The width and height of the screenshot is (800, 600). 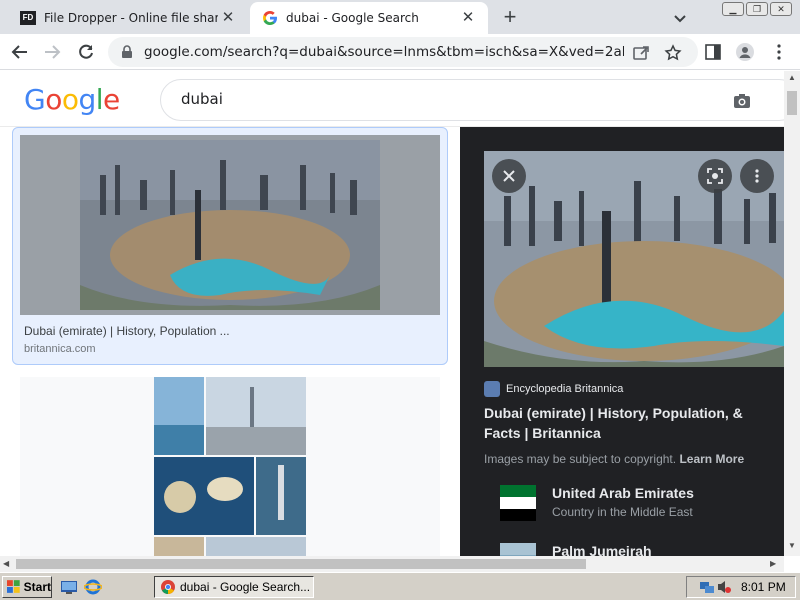 I want to click on result-source: britannica.com, so click(x=60, y=349).